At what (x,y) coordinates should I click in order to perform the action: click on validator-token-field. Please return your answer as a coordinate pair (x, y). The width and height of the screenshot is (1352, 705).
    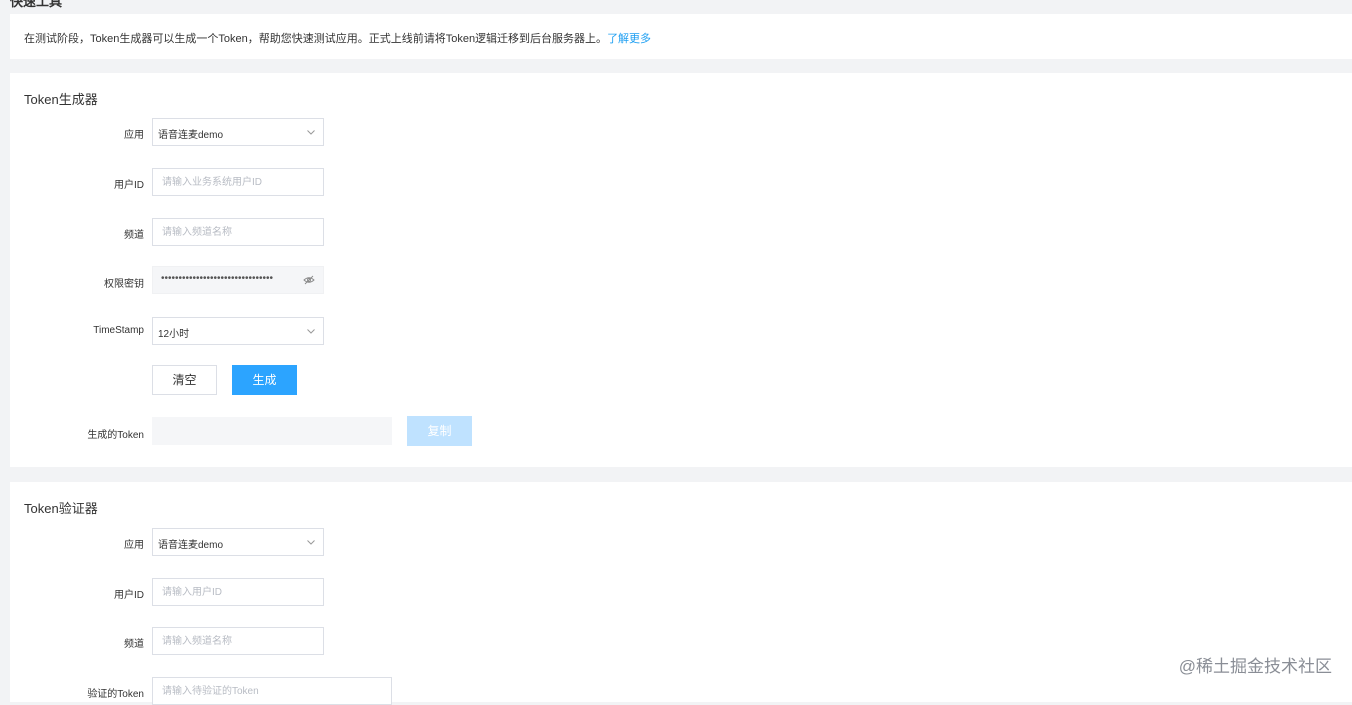
    Looking at the image, I should click on (272, 691).